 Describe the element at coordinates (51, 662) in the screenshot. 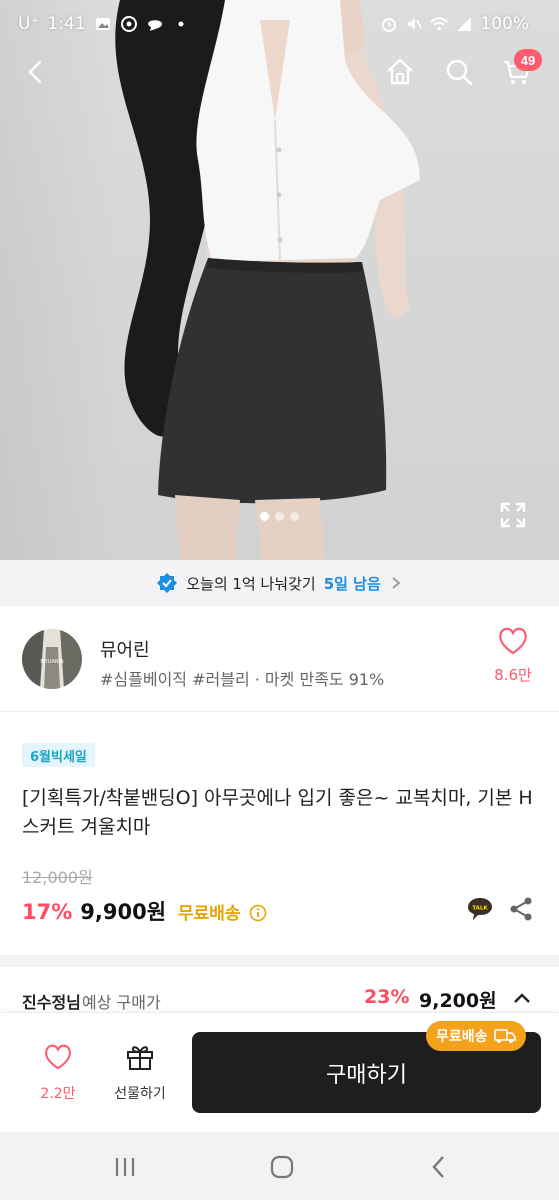

I see `avatar-logo-text: MYUARIN` at that location.